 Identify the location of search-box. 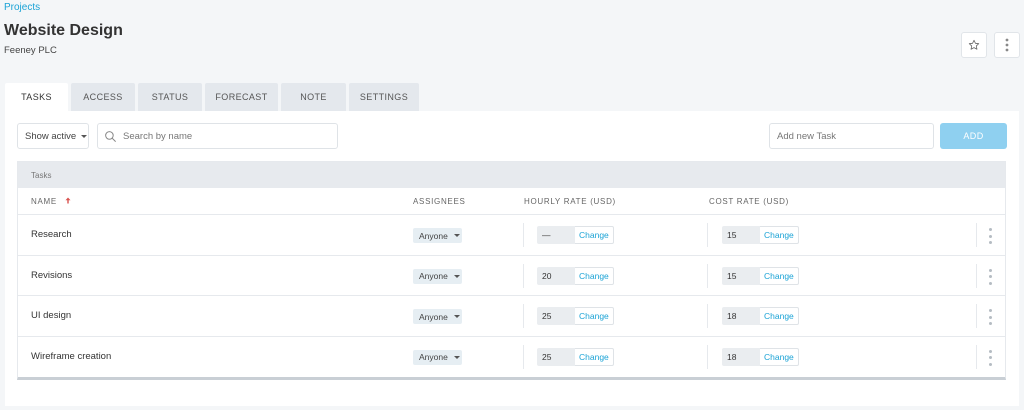
(217, 136).